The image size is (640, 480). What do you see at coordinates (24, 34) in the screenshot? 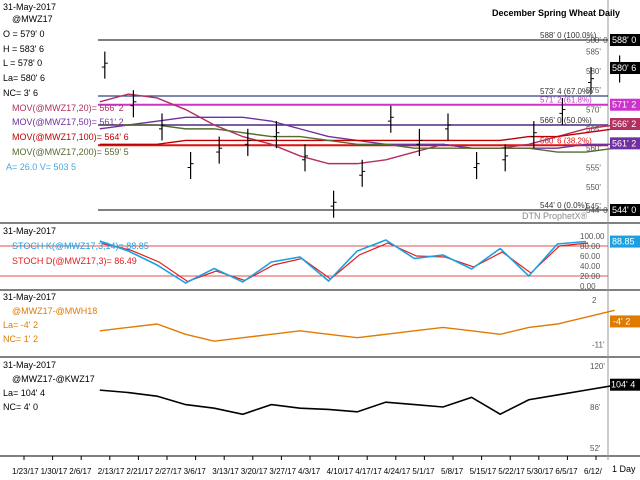
I see `ohlc-open: O = 579' 0` at bounding box center [24, 34].